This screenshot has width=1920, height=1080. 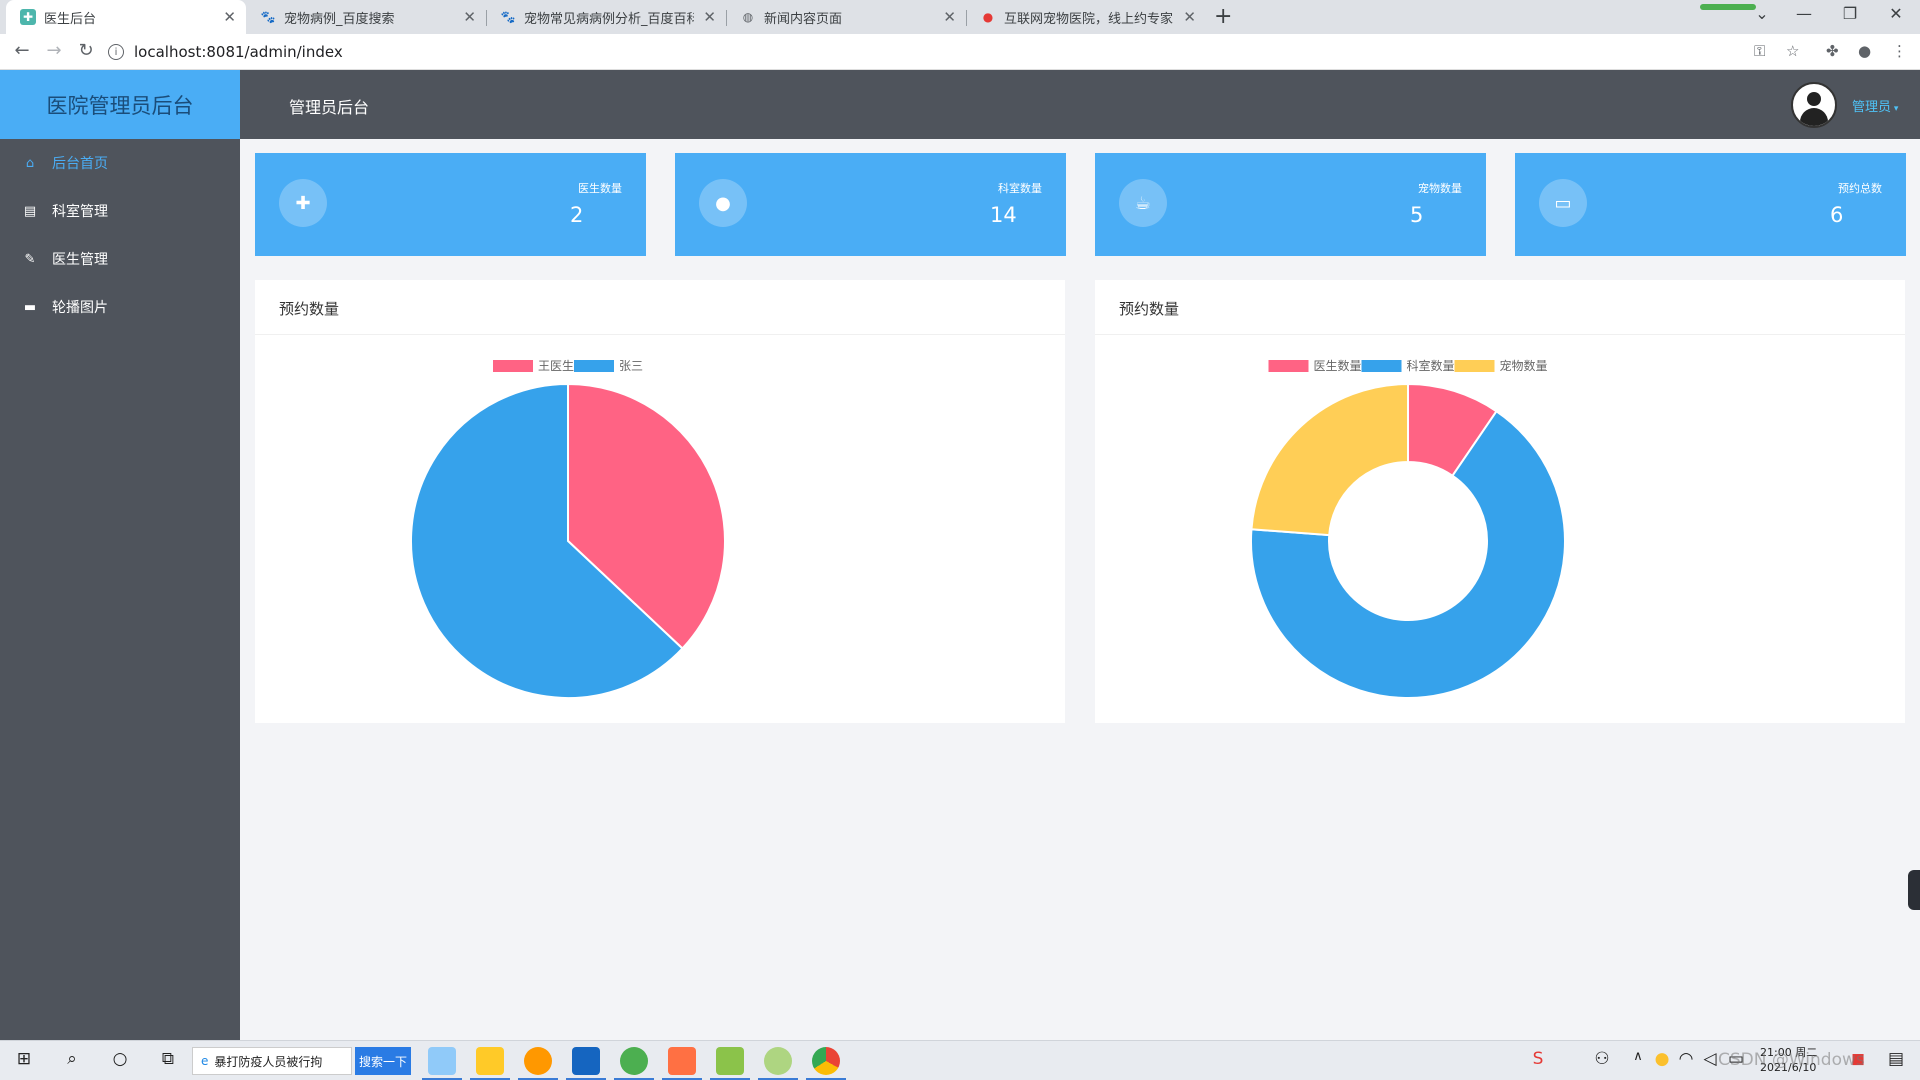 What do you see at coordinates (383, 1061) in the screenshot?
I see `taskbar-search-button: 搜索一下` at bounding box center [383, 1061].